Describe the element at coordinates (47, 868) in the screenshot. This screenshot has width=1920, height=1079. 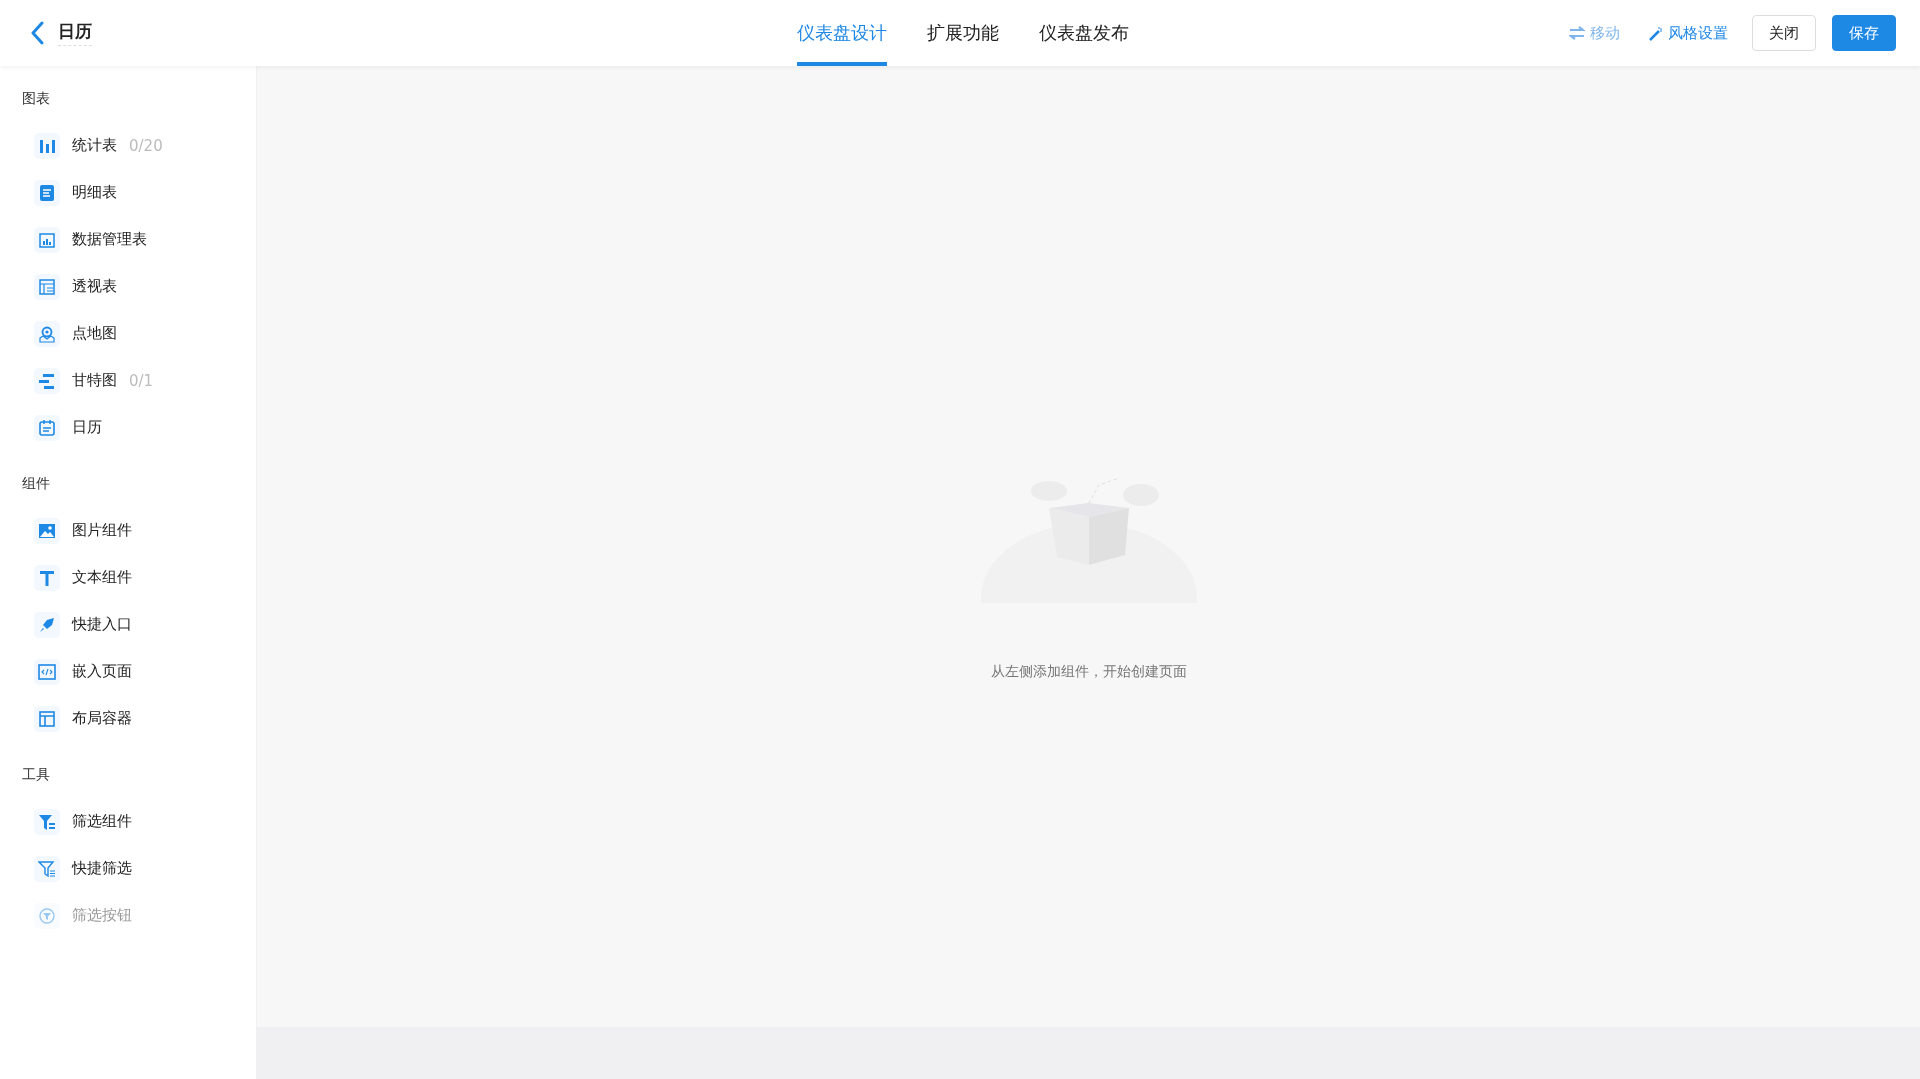
I see `filter-list-icon` at that location.